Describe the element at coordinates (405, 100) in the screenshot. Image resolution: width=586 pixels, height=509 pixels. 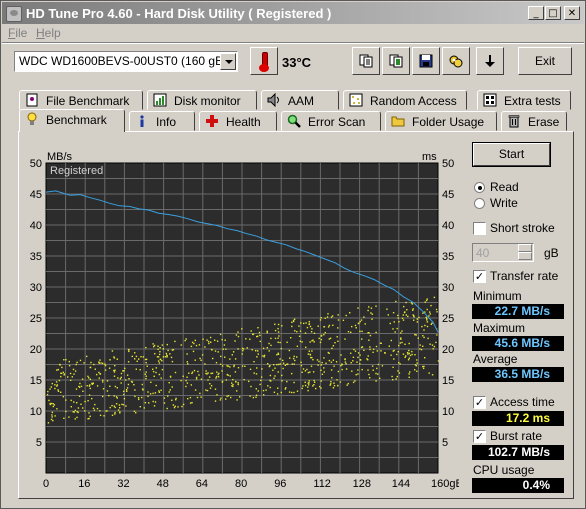
I see `tab-random-access: Random Access` at that location.